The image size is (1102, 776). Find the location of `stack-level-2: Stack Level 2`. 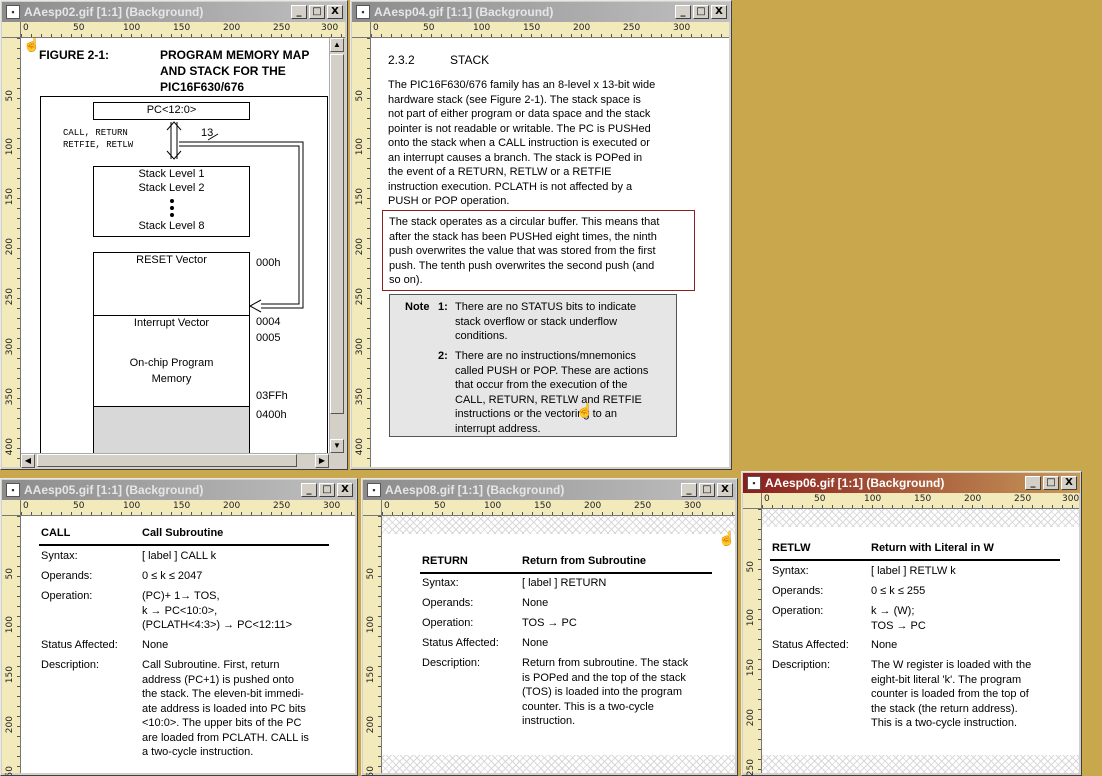

stack-level-2: Stack Level 2 is located at coordinates (171, 189).